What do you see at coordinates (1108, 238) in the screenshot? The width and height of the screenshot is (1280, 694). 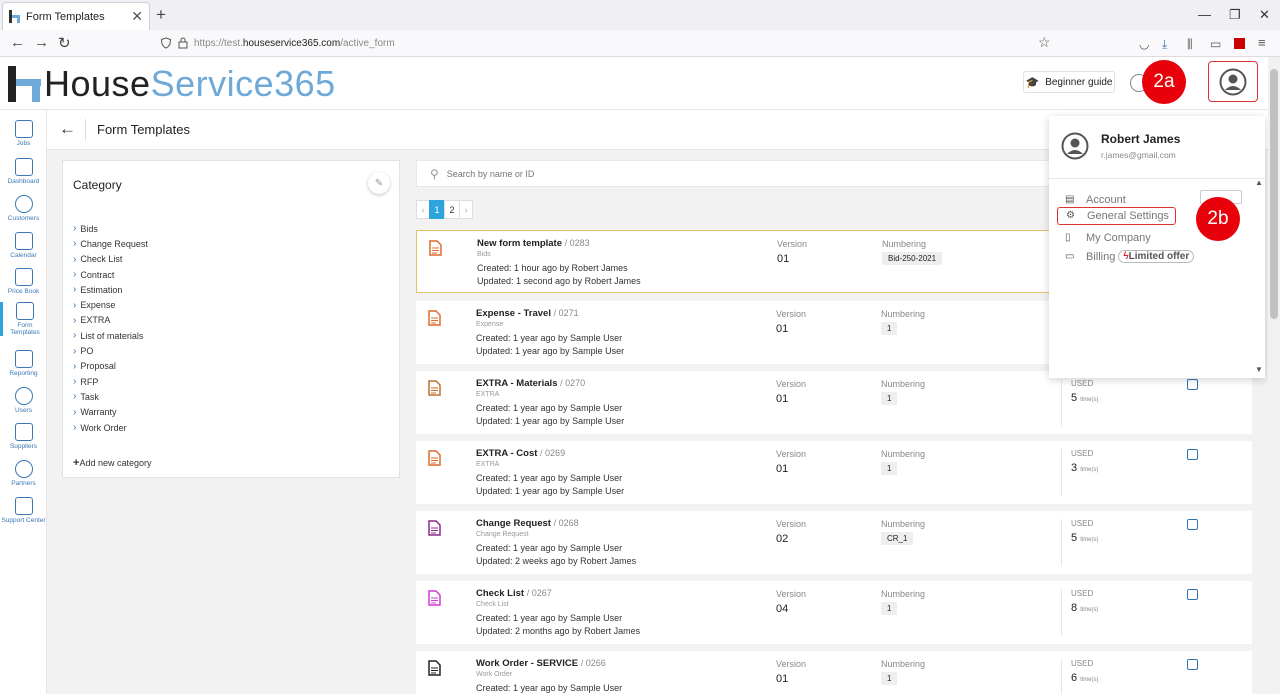 I see `menu-item-my-company: ▯ My Company` at bounding box center [1108, 238].